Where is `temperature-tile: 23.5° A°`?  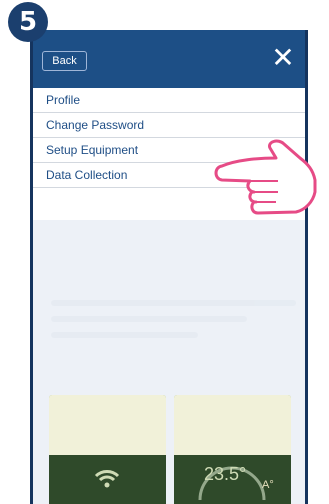 temperature-tile: 23.5° A° is located at coordinates (232, 449).